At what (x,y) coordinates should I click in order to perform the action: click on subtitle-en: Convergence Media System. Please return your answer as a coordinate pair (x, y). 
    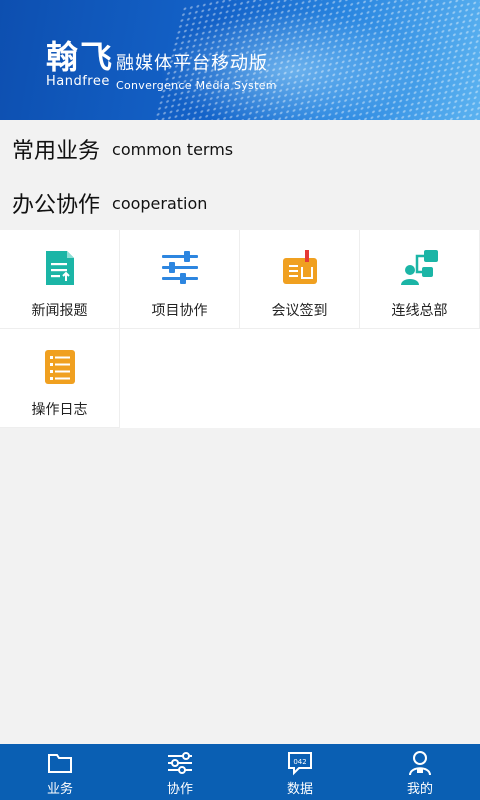
    Looking at the image, I should click on (196, 85).